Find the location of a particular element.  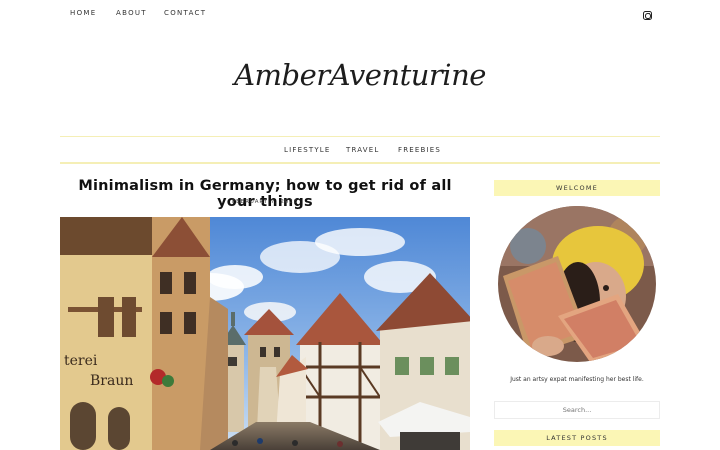

search-input is located at coordinates (577, 410).